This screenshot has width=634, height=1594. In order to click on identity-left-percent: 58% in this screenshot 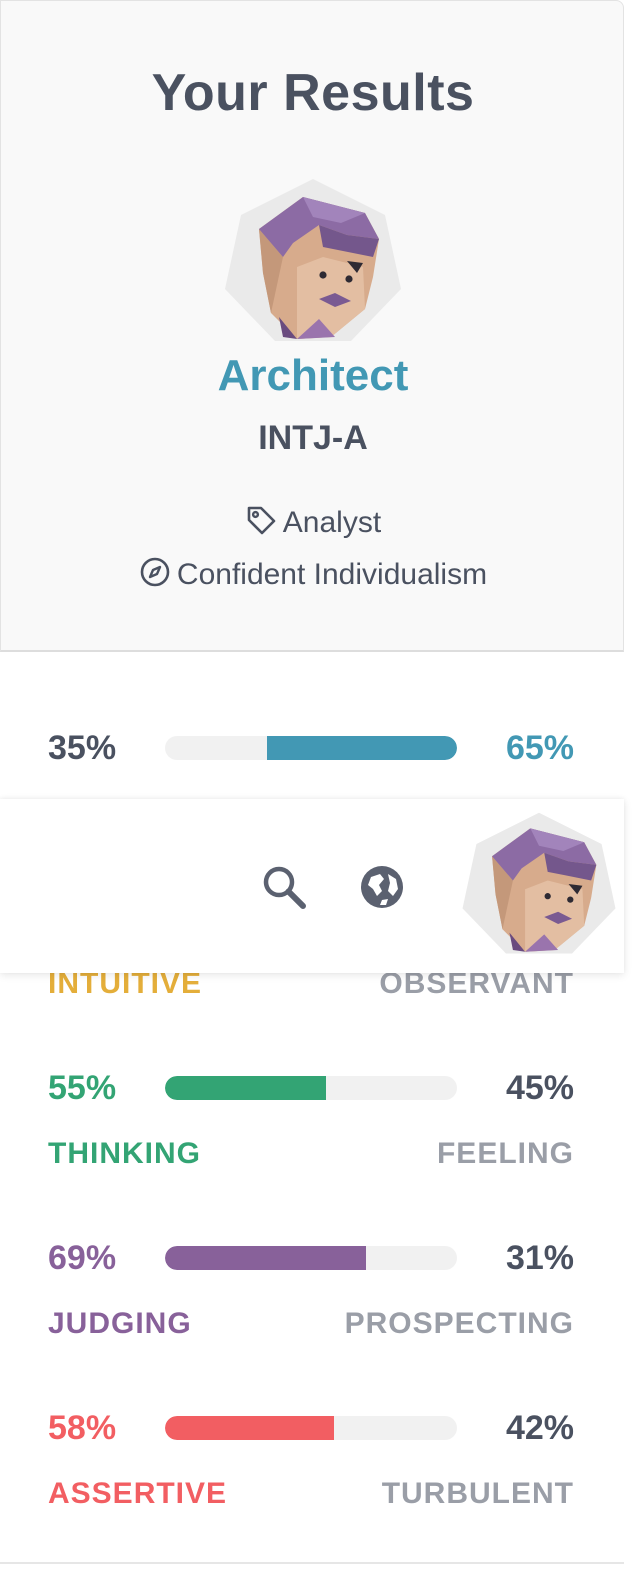, I will do `click(82, 1428)`.